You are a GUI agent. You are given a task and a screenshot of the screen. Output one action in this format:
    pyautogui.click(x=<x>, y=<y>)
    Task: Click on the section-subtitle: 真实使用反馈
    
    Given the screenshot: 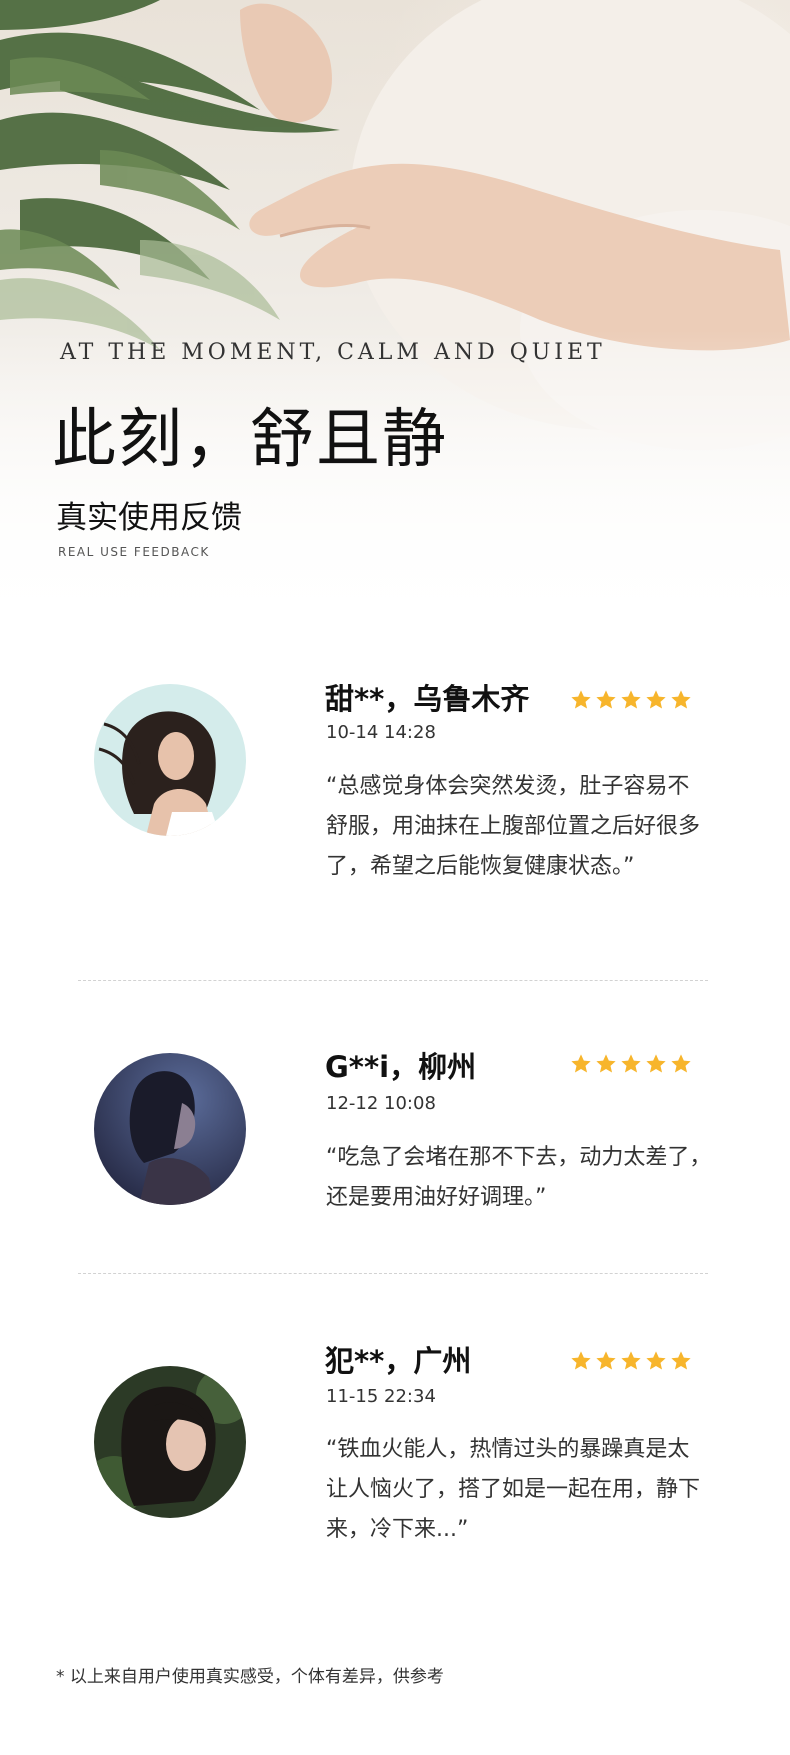 What is the action you would take?
    pyautogui.click(x=149, y=518)
    